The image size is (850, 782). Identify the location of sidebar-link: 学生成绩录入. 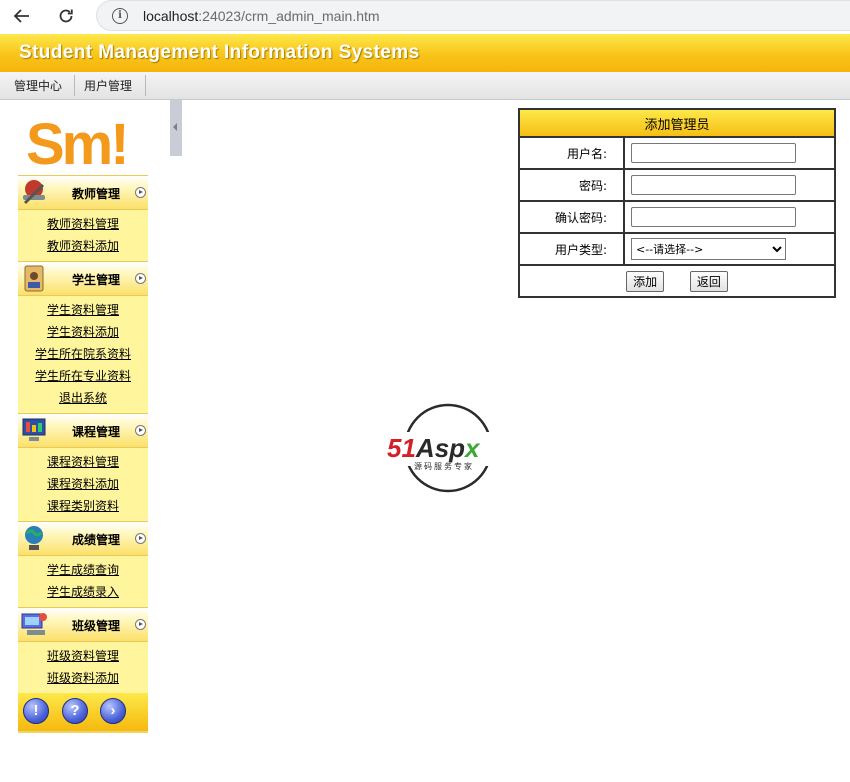
(83, 592).